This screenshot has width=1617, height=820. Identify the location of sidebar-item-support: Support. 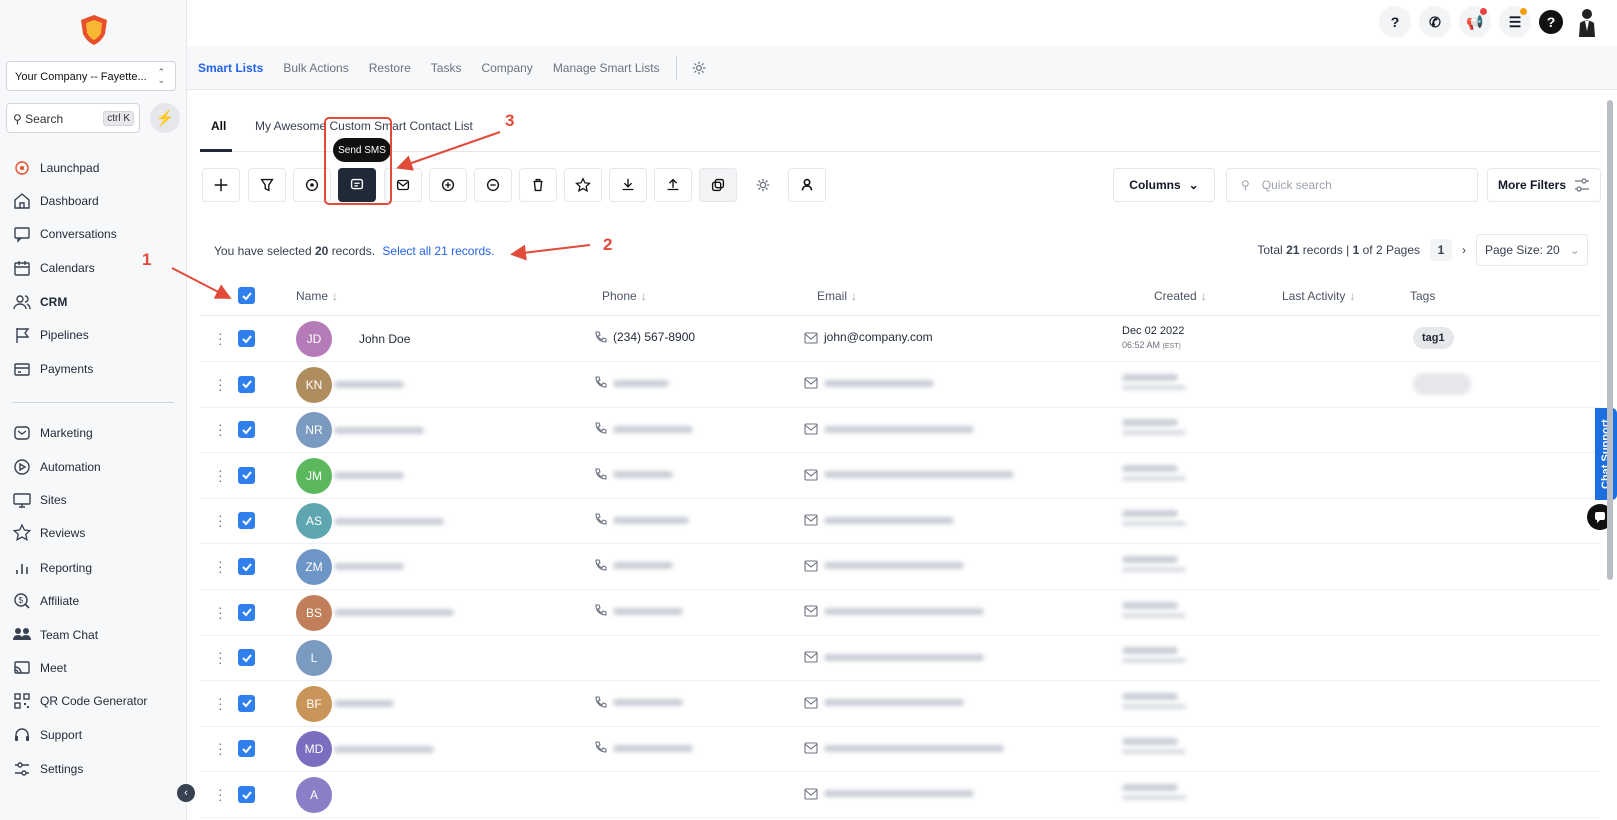
(97, 735).